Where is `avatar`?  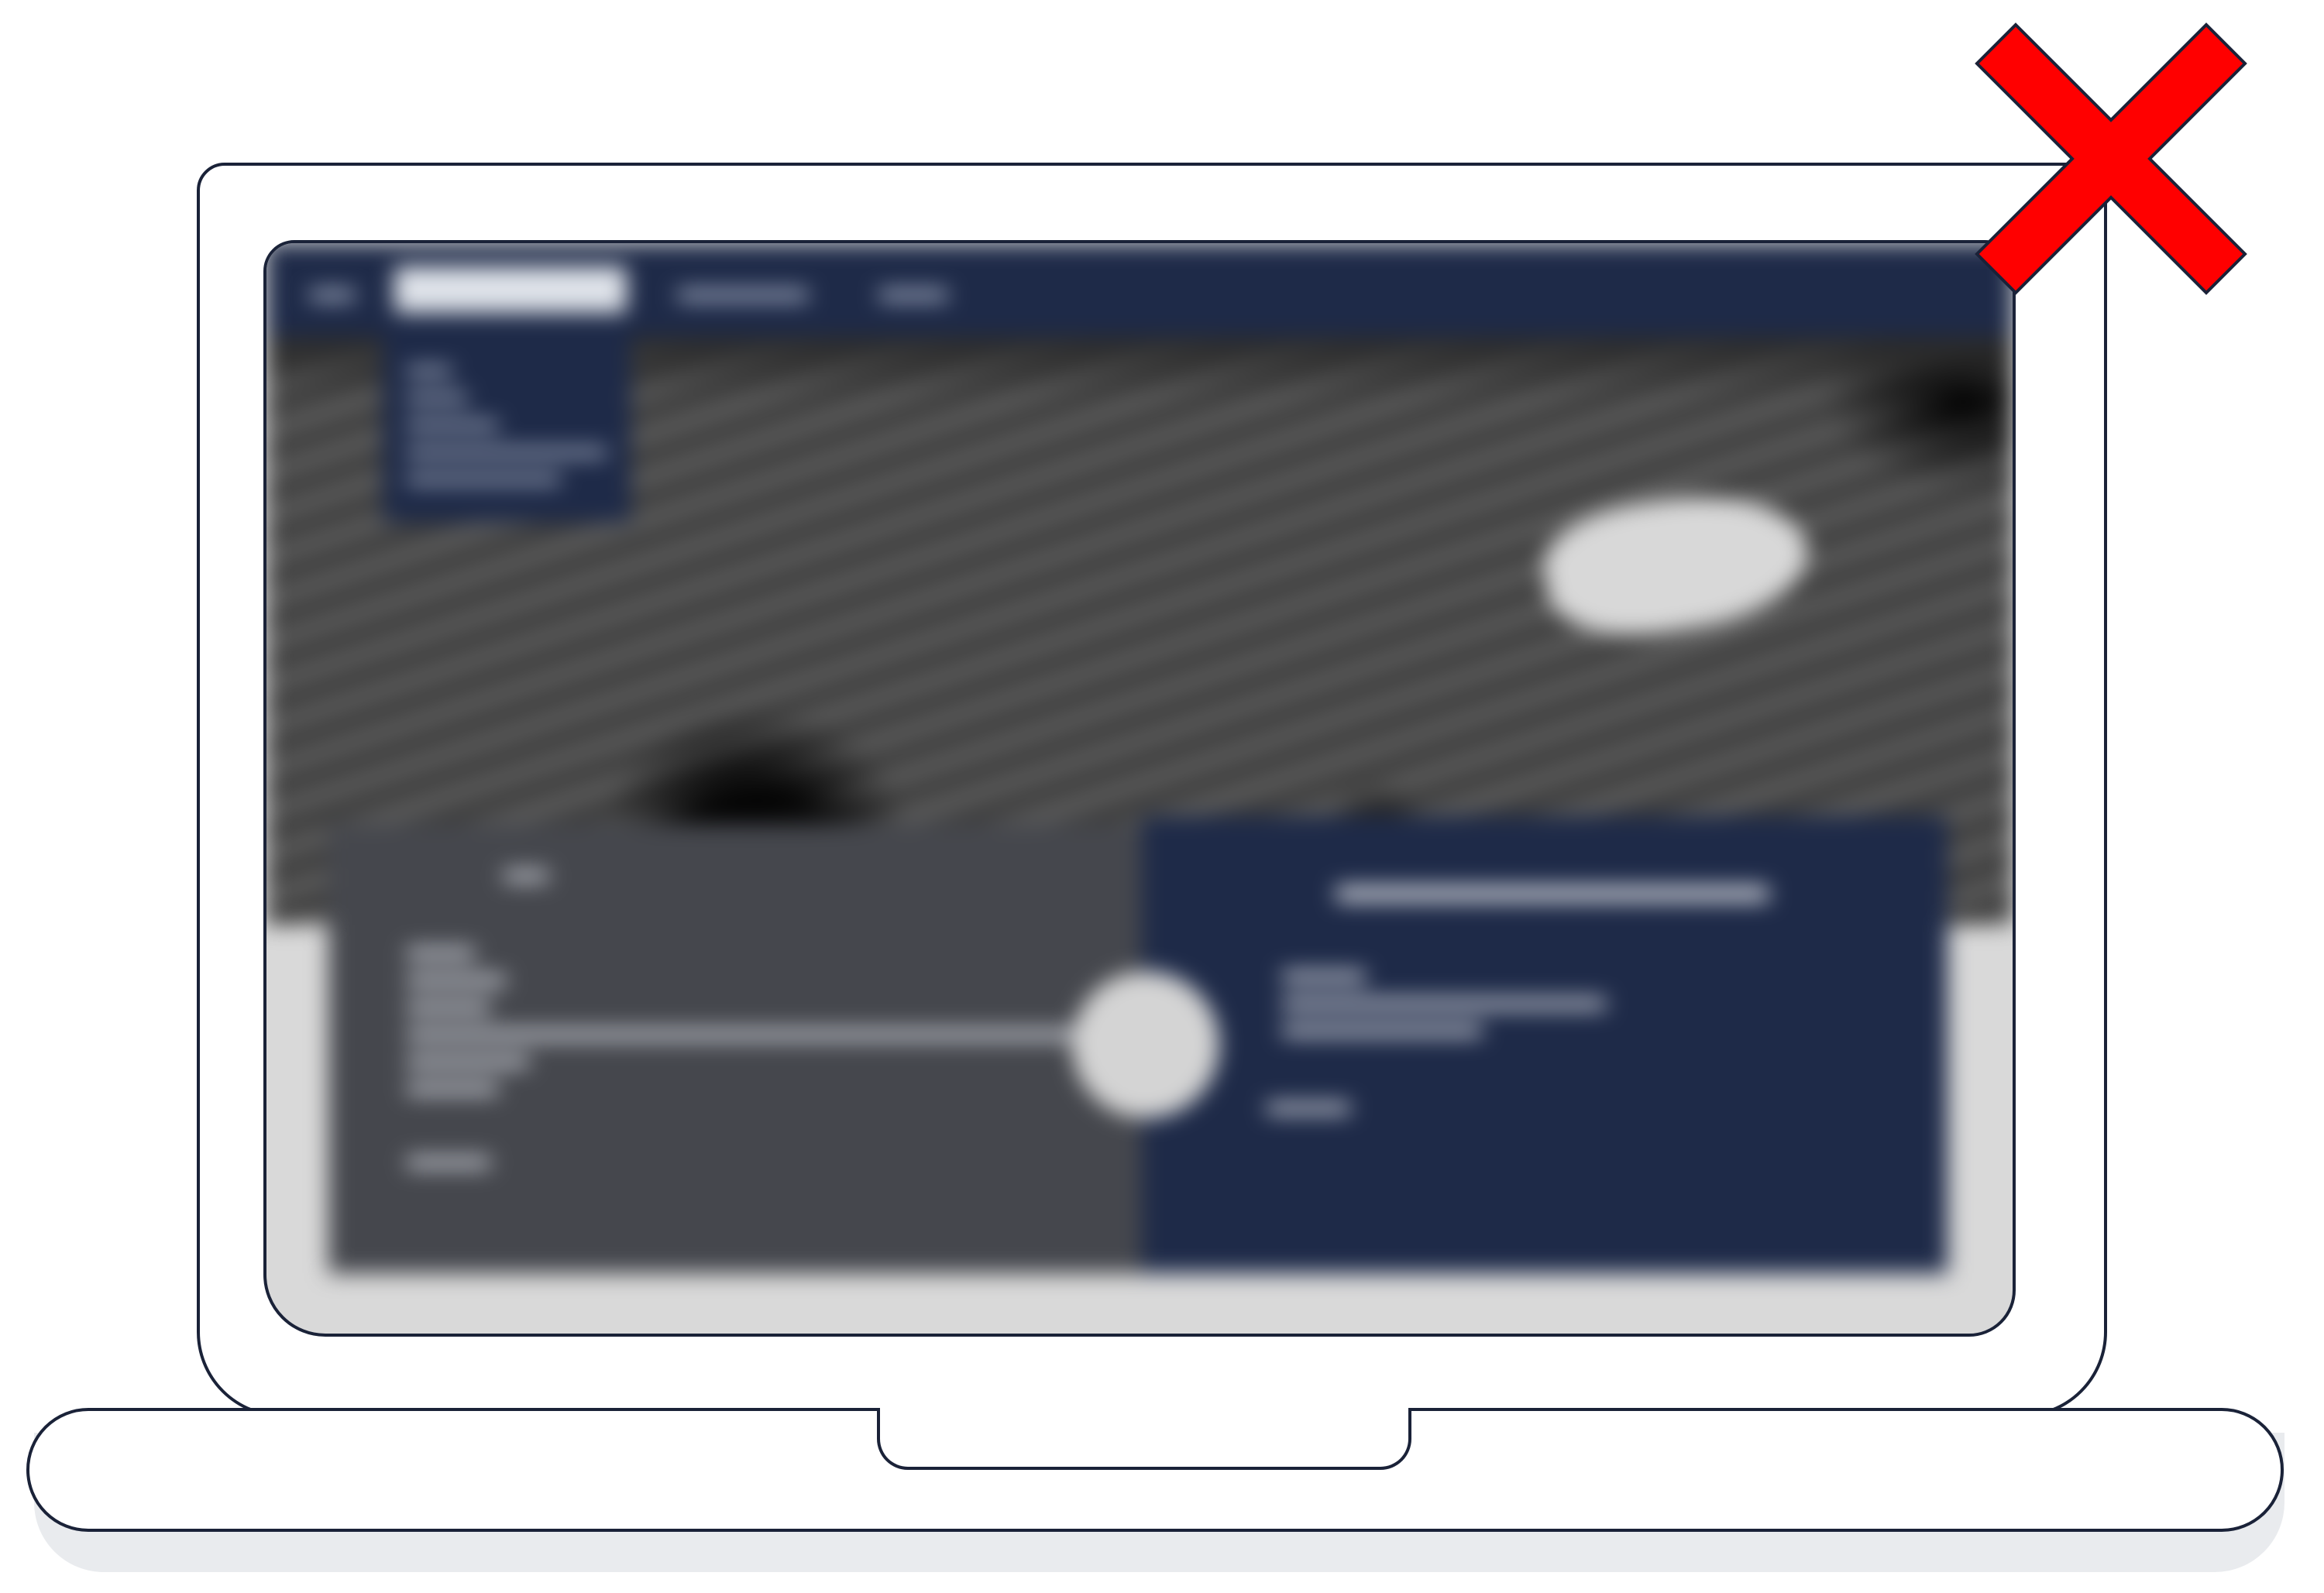 avatar is located at coordinates (1145, 1044).